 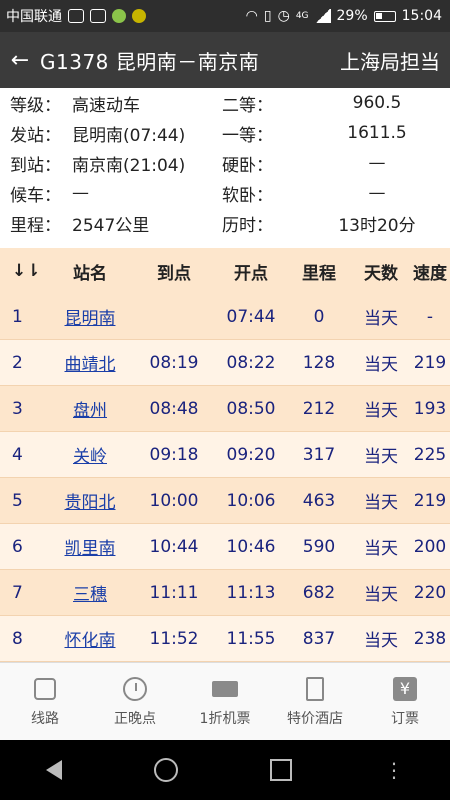 What do you see at coordinates (76, 16) in the screenshot?
I see `message-icon` at bounding box center [76, 16].